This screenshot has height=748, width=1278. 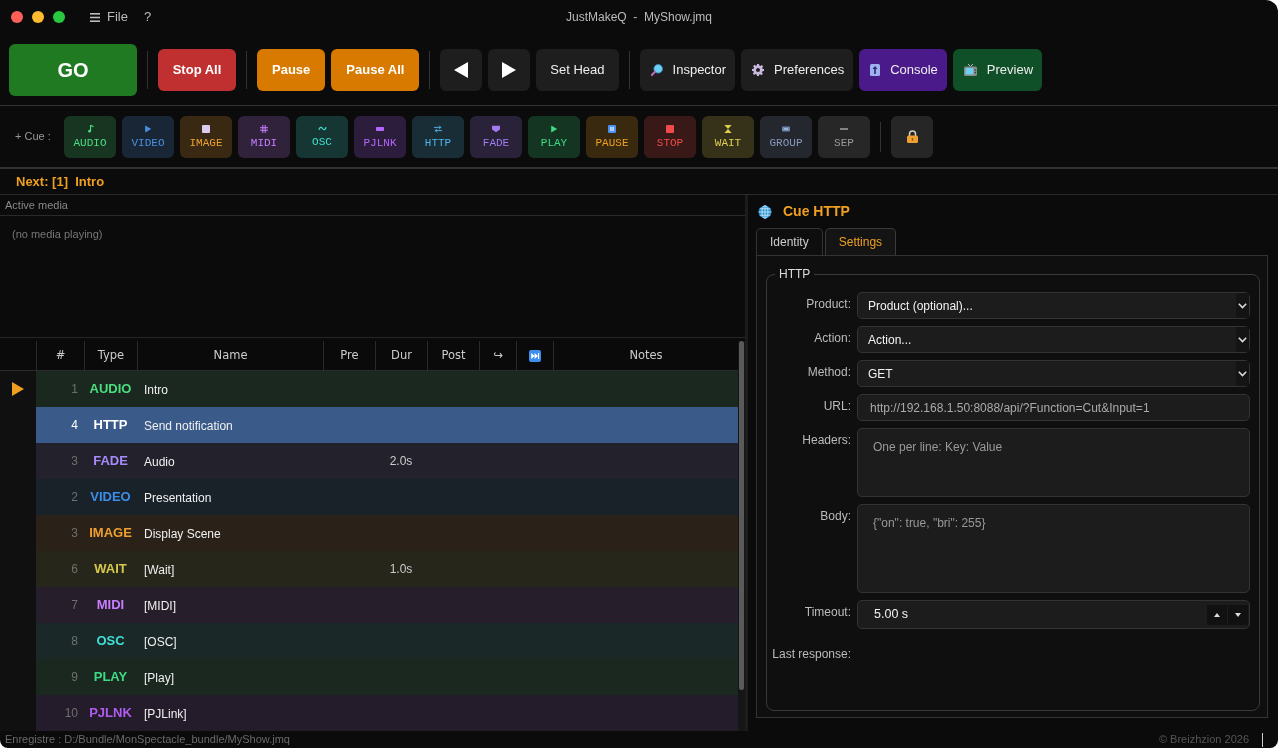 What do you see at coordinates (349, 355) in the screenshot?
I see `column-header: Pre` at bounding box center [349, 355].